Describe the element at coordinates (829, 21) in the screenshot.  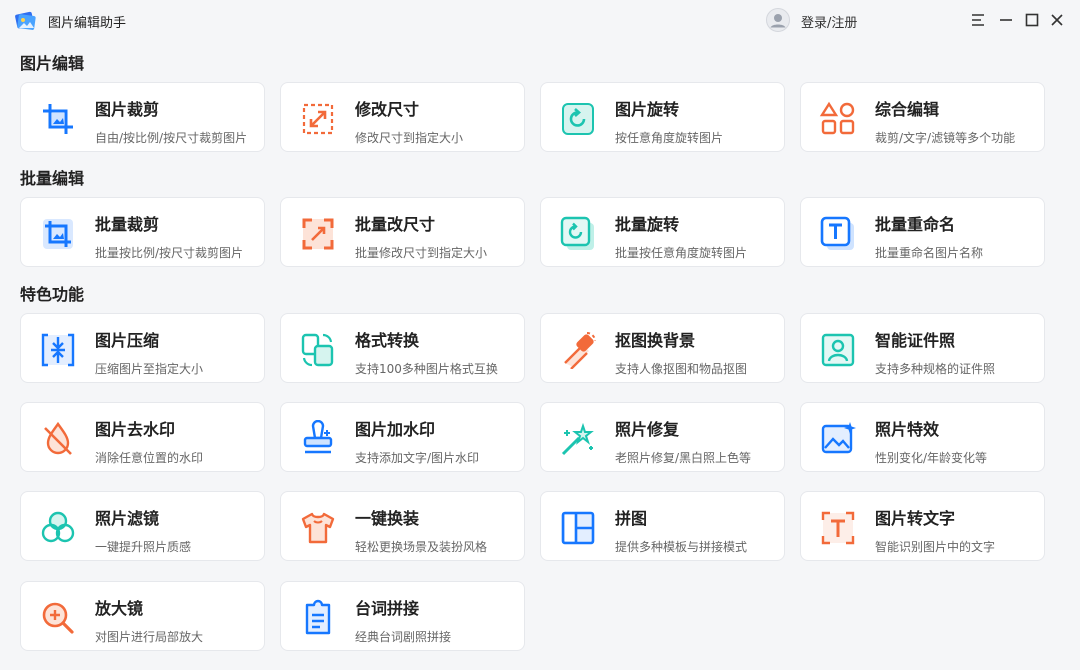
I see `login-register-link: 登录/注册` at that location.